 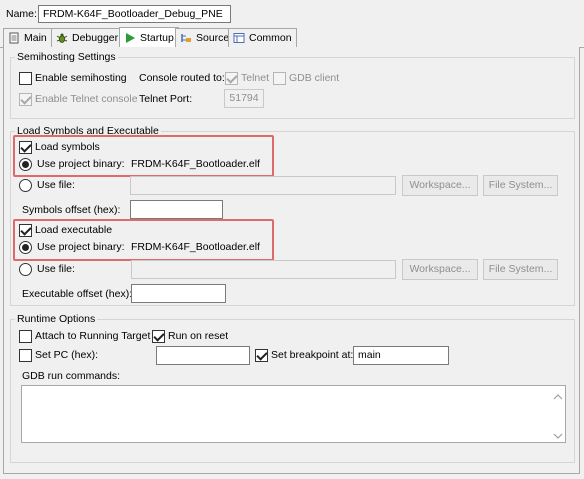 I want to click on console-routed-label: Console routed to:, so click(x=182, y=78).